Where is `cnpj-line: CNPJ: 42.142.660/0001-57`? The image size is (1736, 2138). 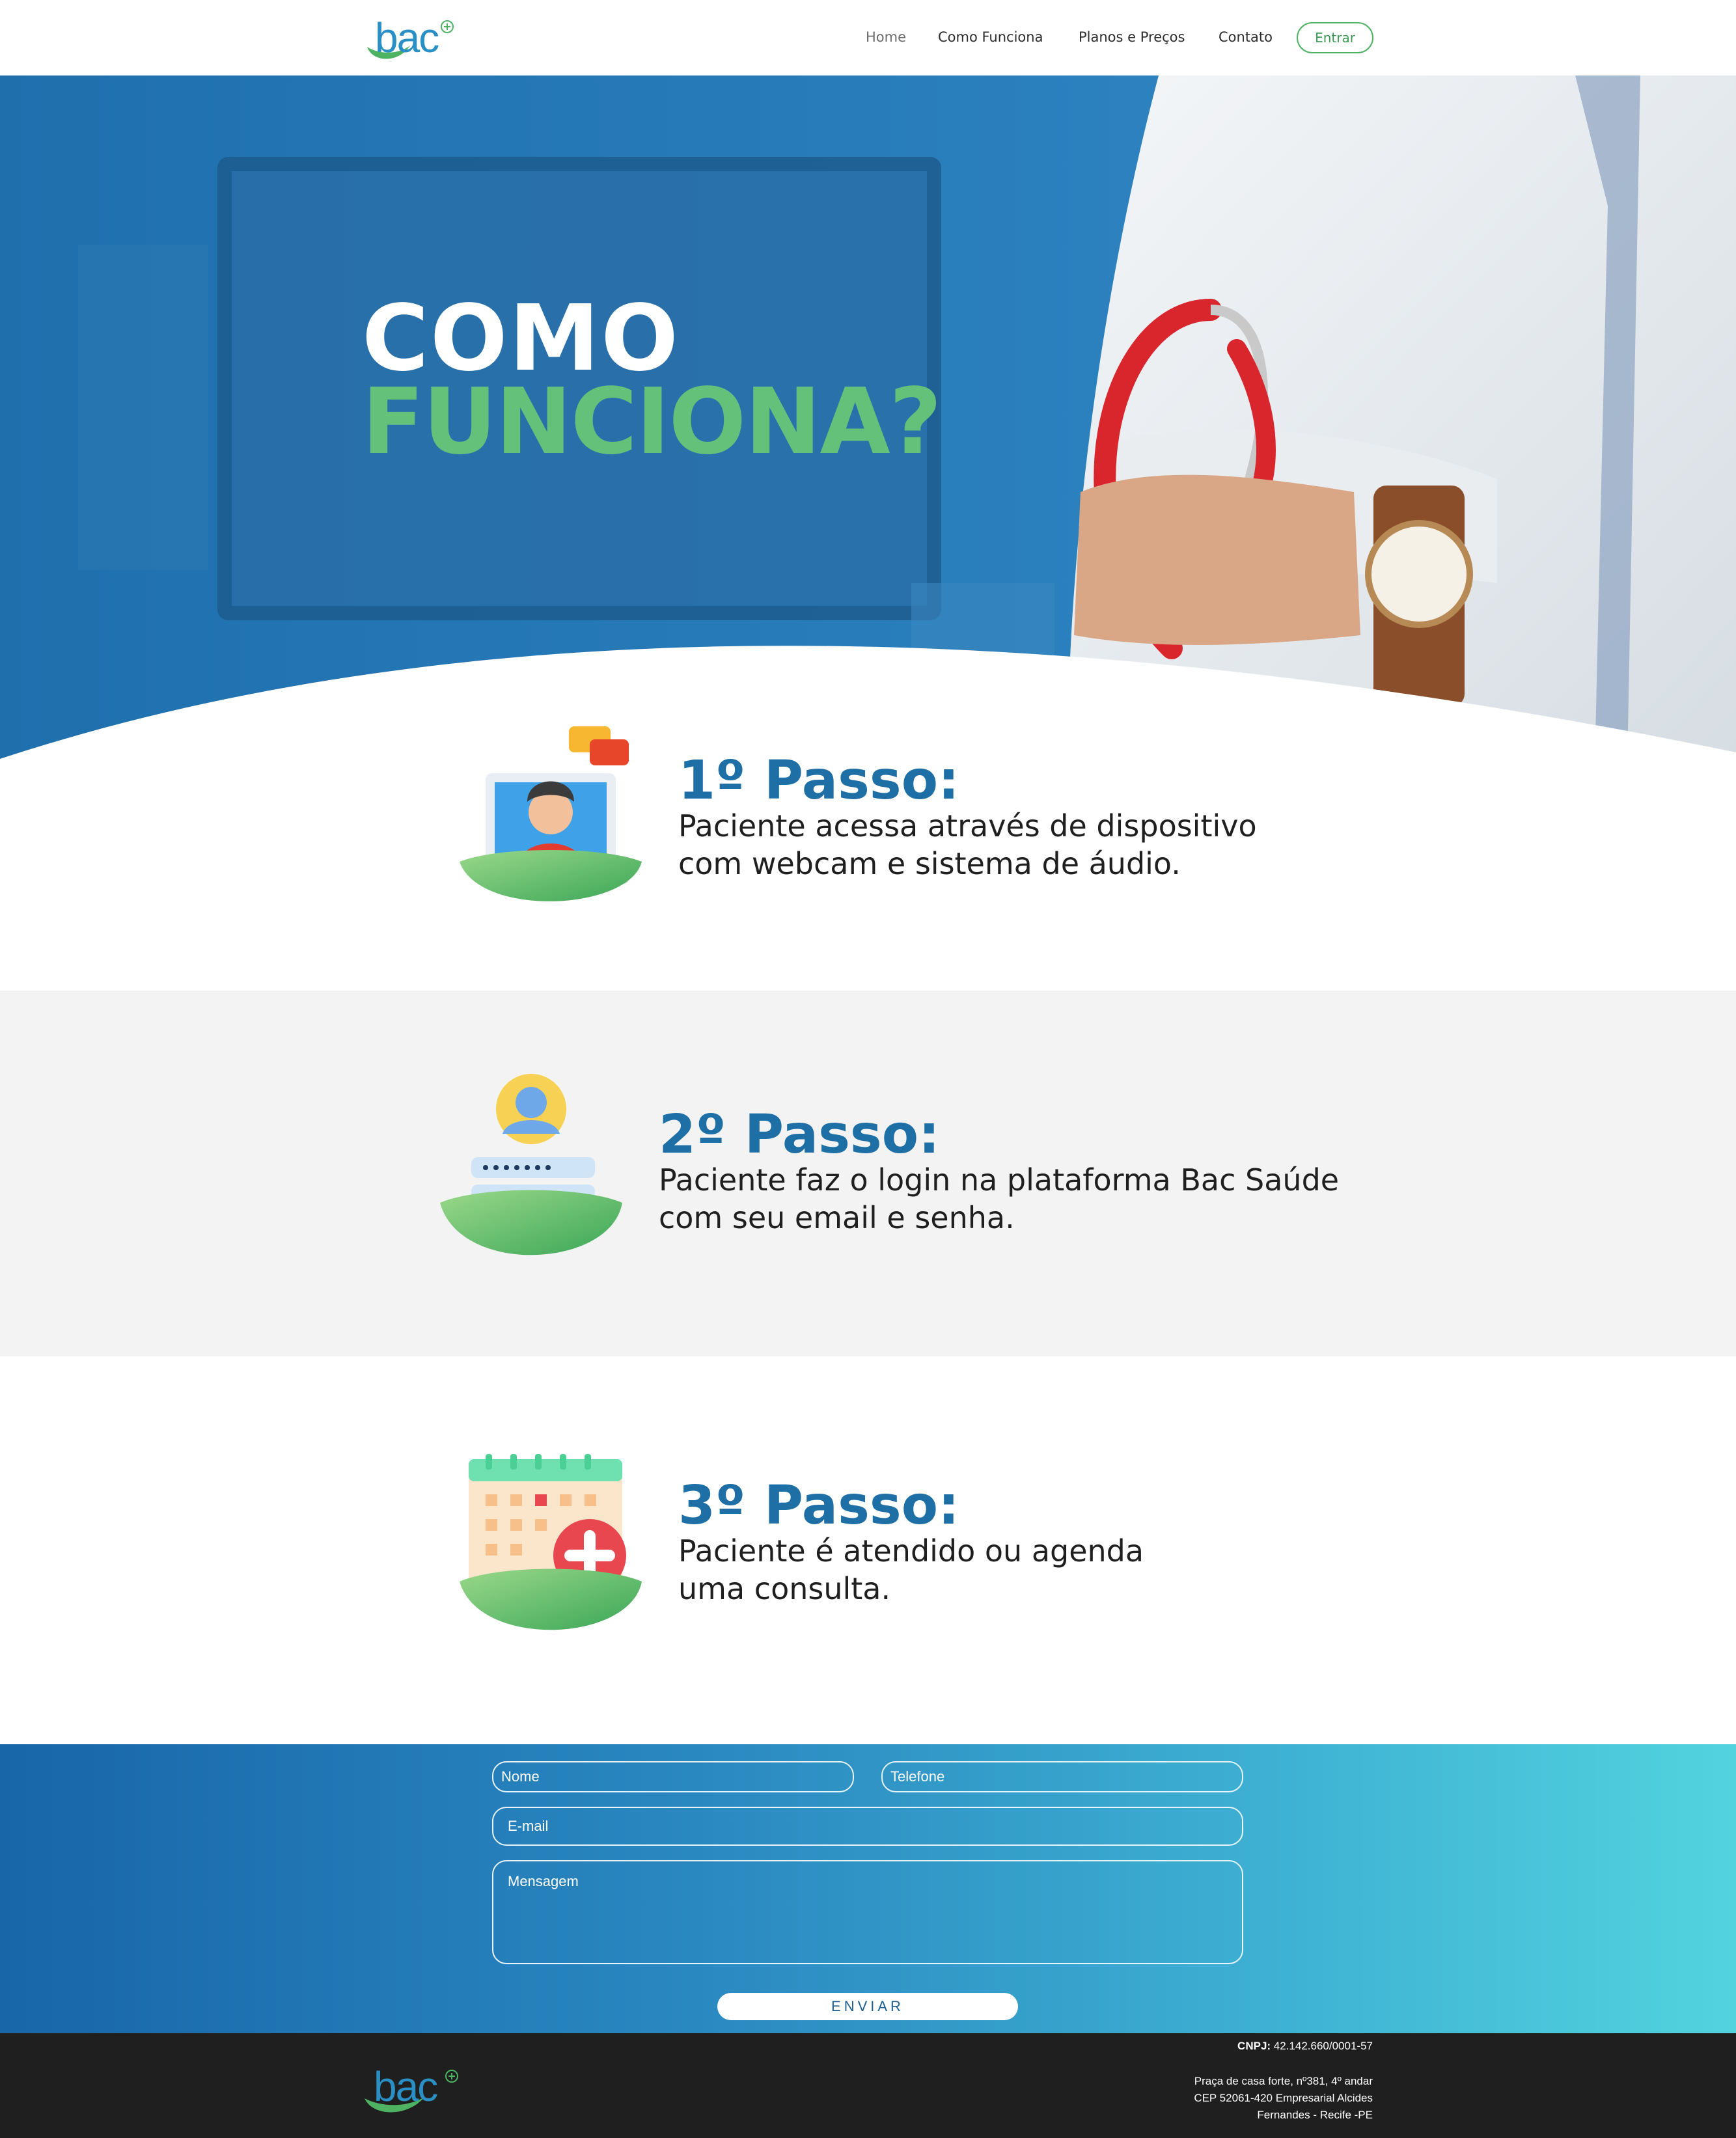
cnpj-line: CNPJ: 42.142.660/0001-57 is located at coordinates (1305, 2046).